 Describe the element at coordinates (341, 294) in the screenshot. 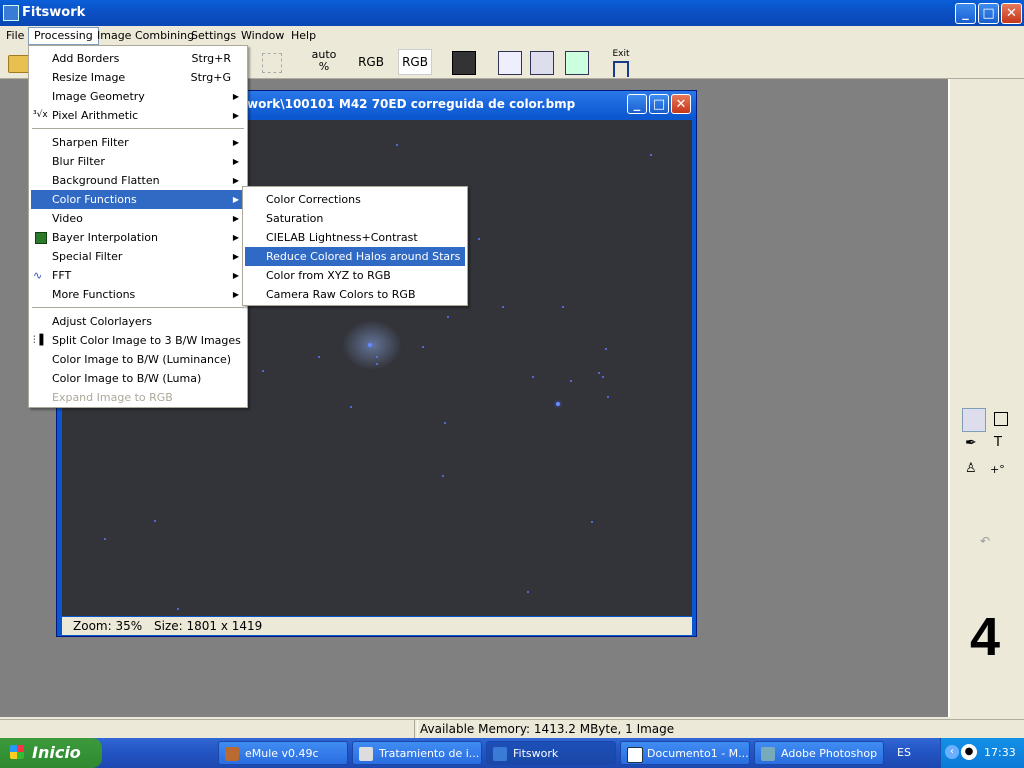

I see `label: Camera Raw Colors to RGB` at that location.